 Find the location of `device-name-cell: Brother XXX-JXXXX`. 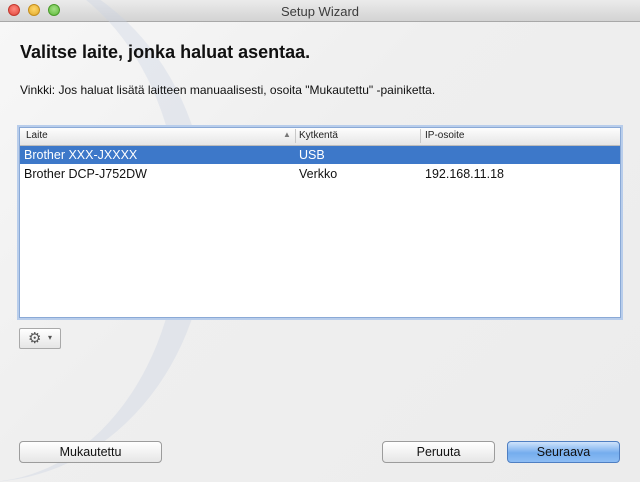

device-name-cell: Brother XXX-JXXXX is located at coordinates (81, 155).